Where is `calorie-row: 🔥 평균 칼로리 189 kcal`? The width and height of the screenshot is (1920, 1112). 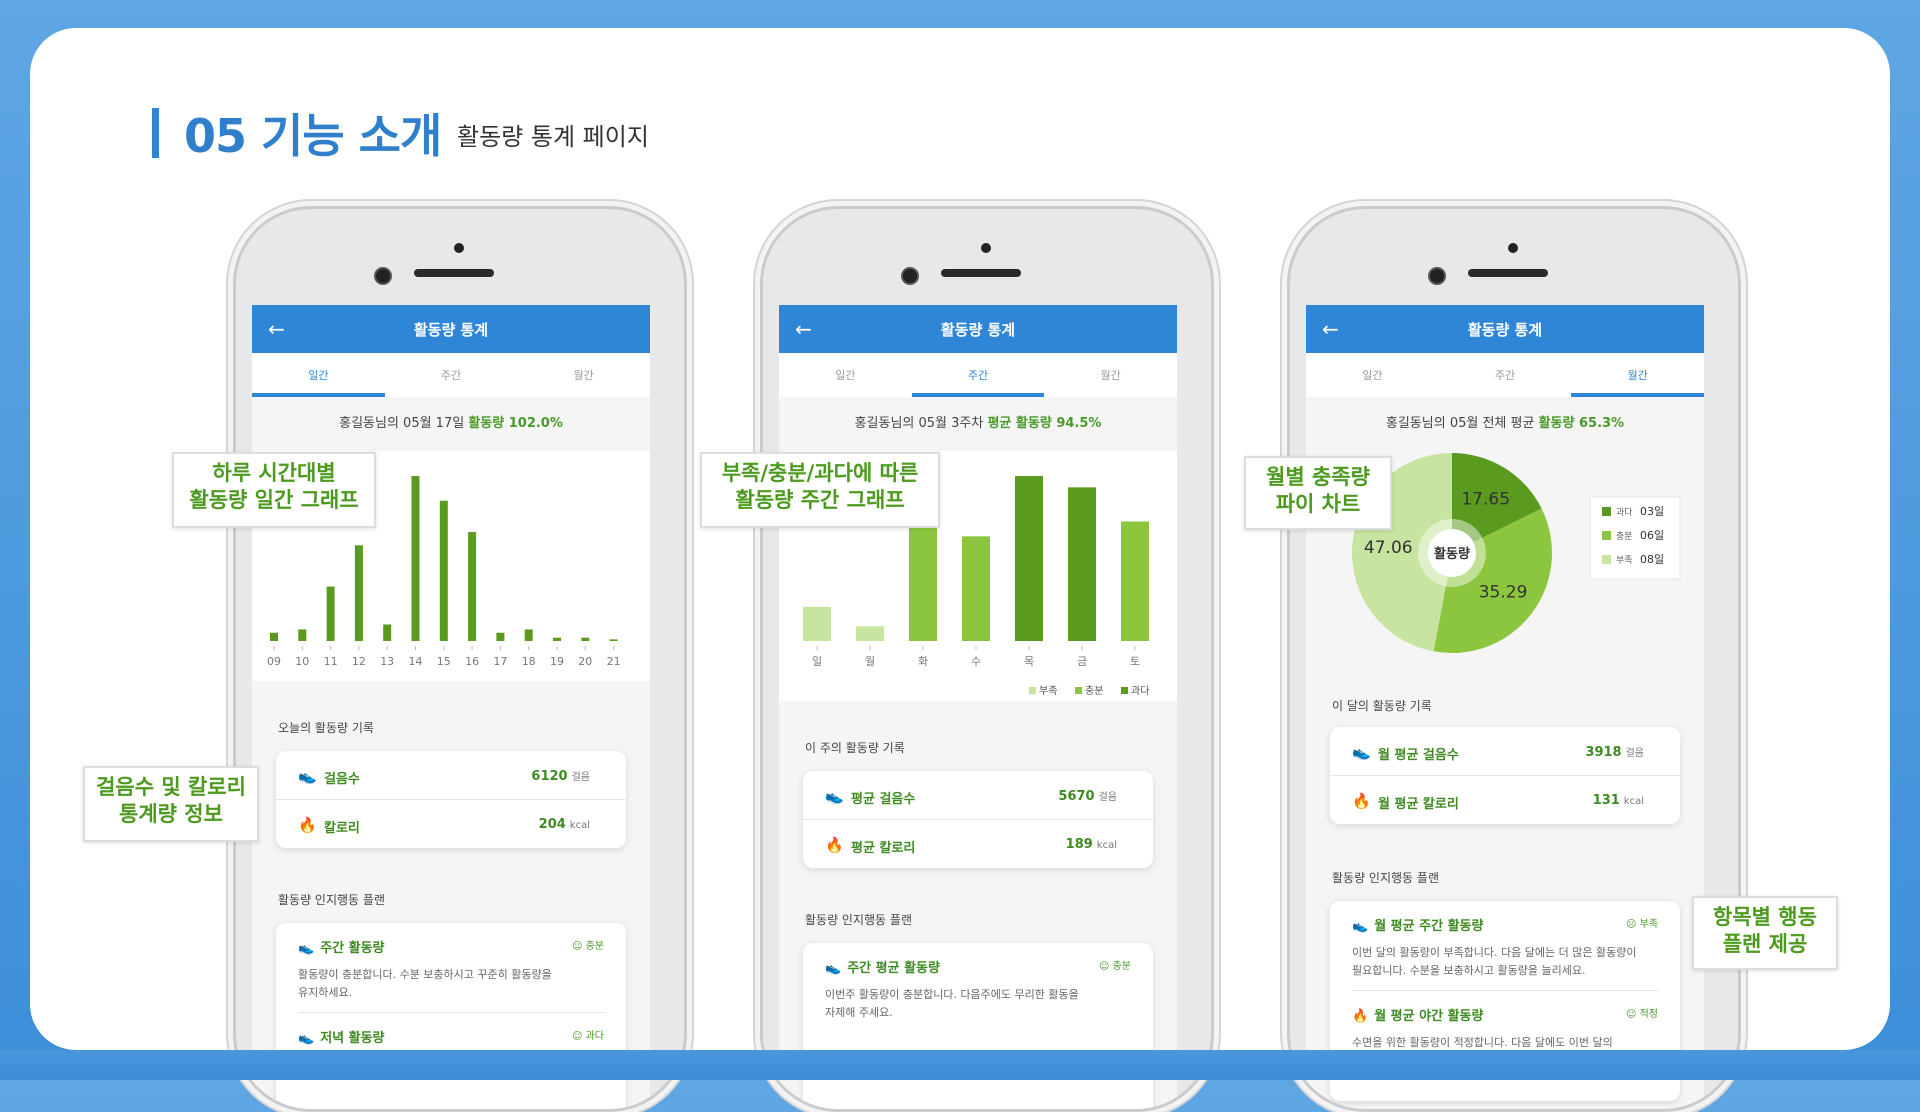 calorie-row: 🔥 평균 칼로리 189 kcal is located at coordinates (978, 843).